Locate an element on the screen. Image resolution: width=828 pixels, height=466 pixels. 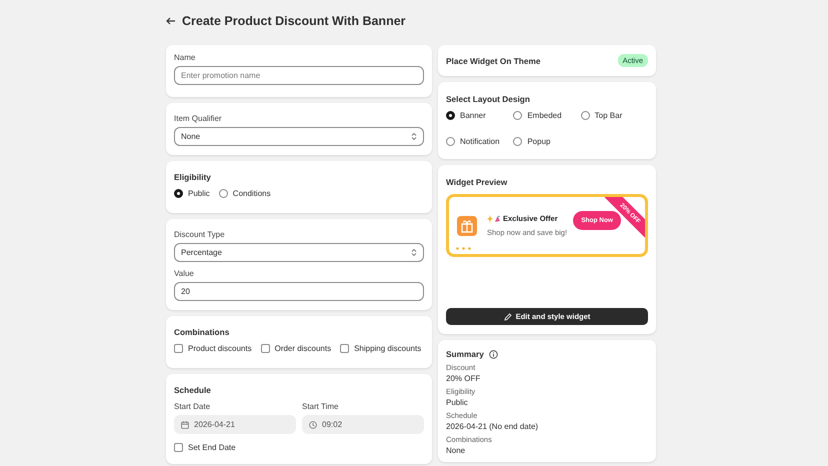
checkbox-label: Set End Date is located at coordinates (212, 447).